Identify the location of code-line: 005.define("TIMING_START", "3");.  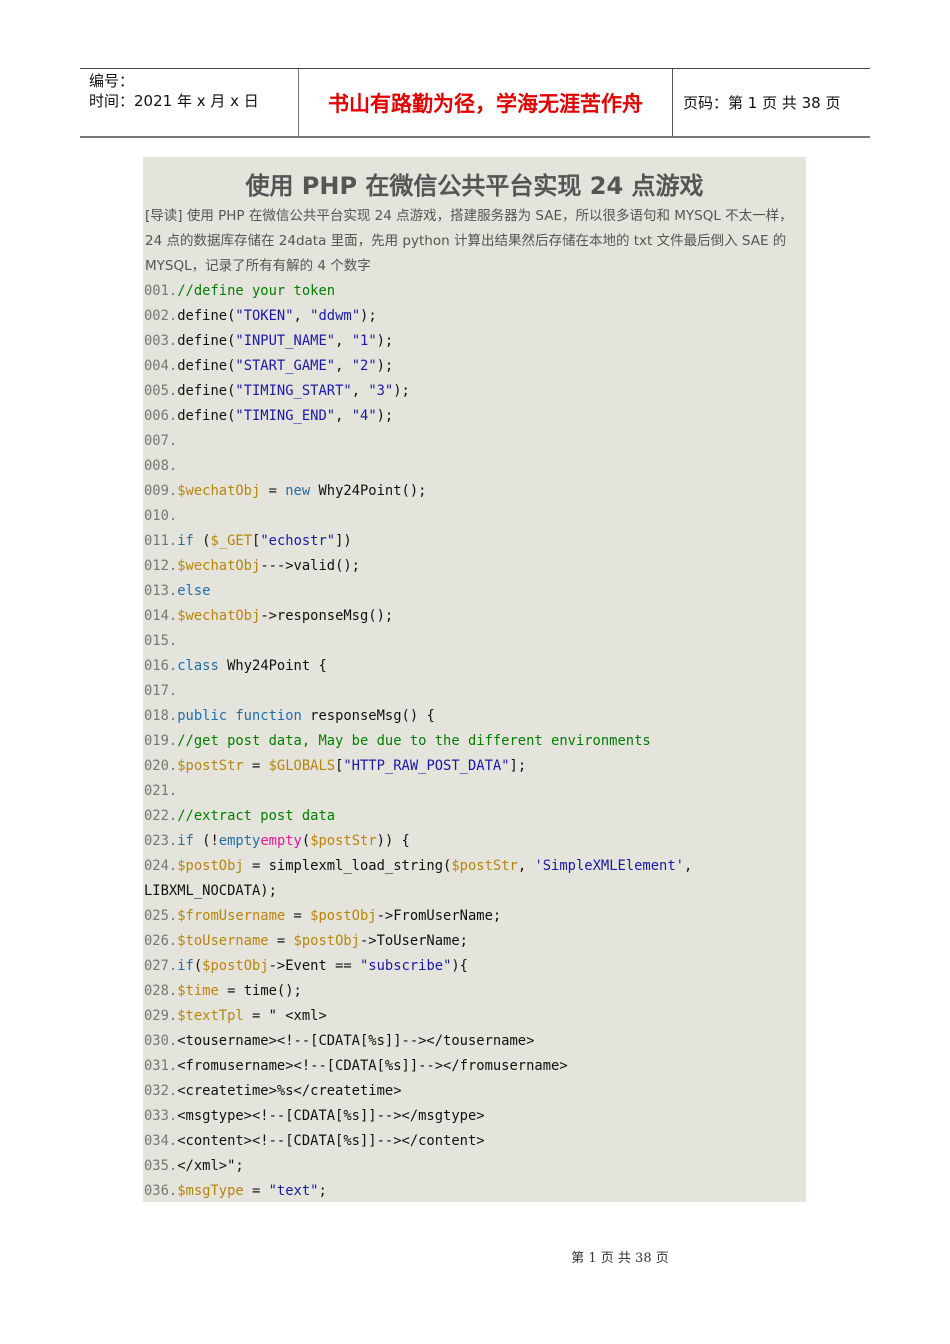
(475, 391).